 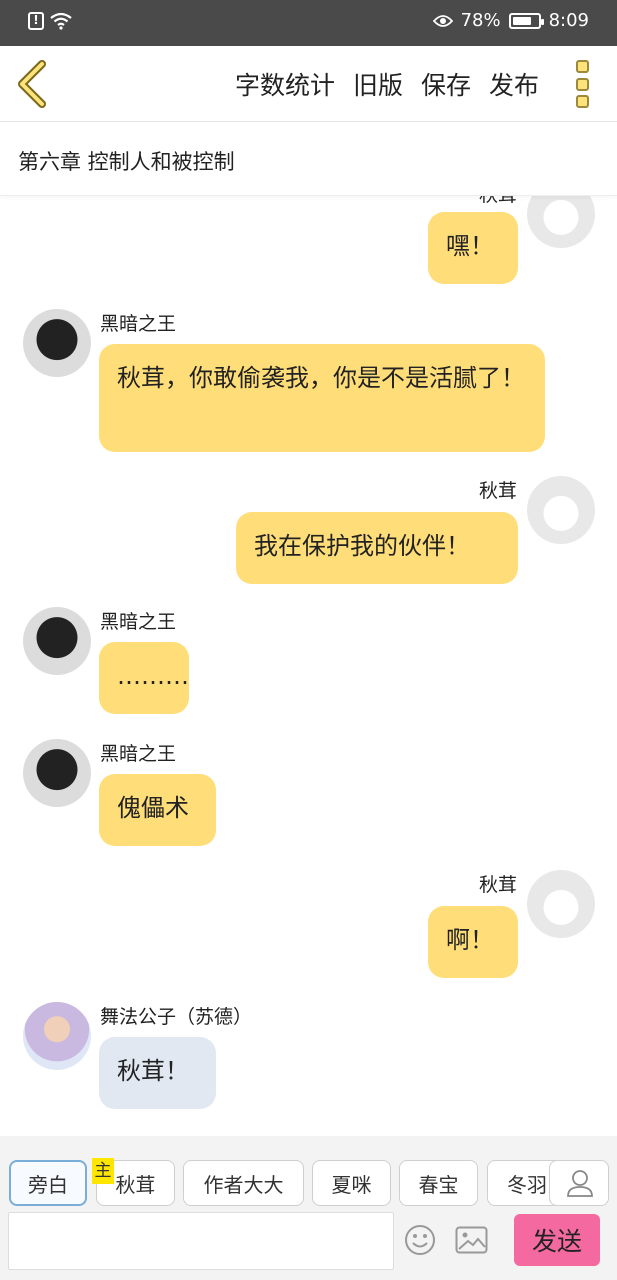 I want to click on emoji-button, so click(x=420, y=1240).